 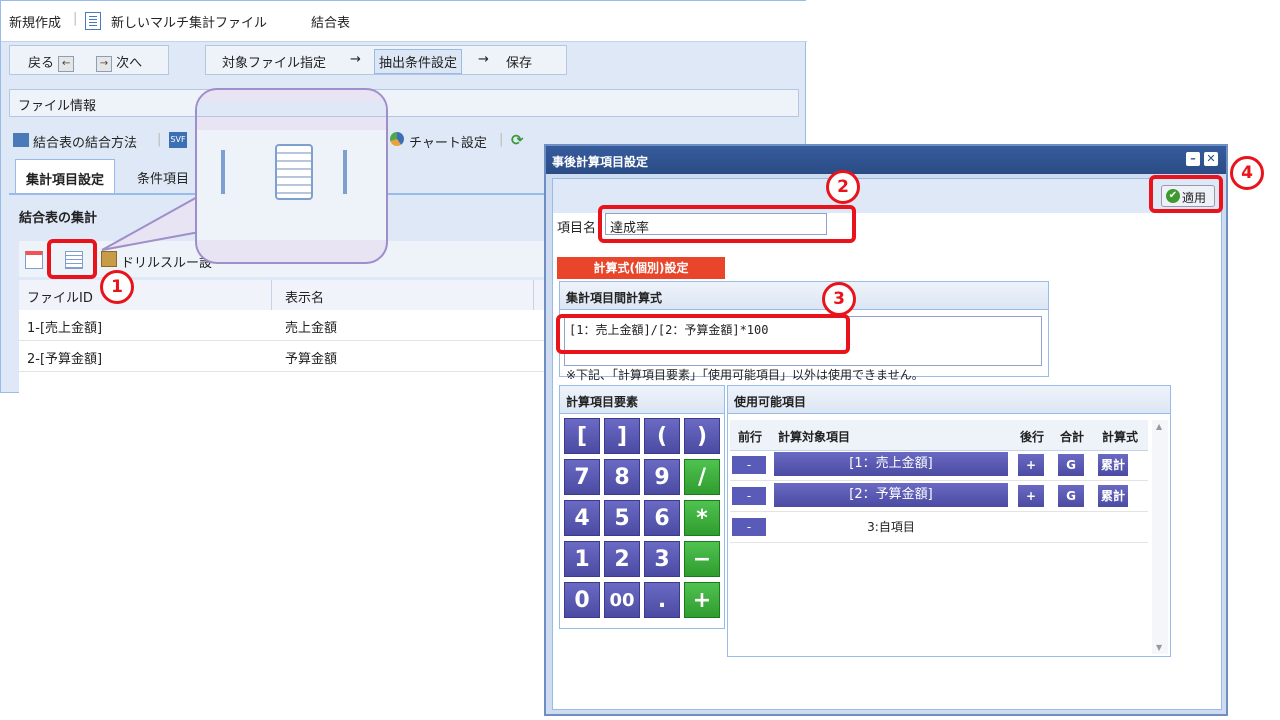 What do you see at coordinates (662, 559) in the screenshot?
I see `keypad-key: 3` at bounding box center [662, 559].